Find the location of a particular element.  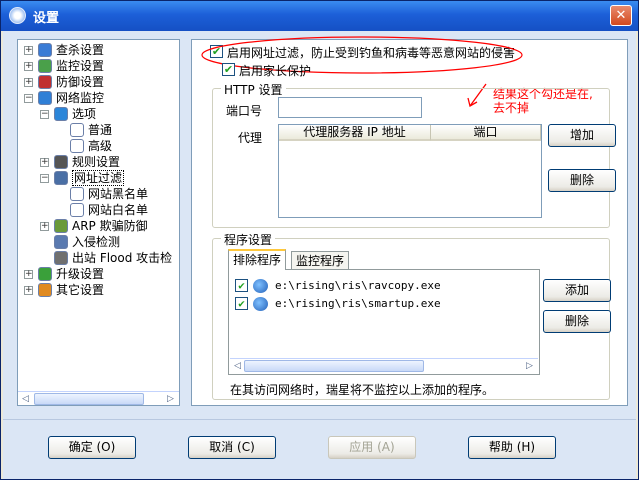

tree-item-label: 网络监控 is located at coordinates (80, 98).